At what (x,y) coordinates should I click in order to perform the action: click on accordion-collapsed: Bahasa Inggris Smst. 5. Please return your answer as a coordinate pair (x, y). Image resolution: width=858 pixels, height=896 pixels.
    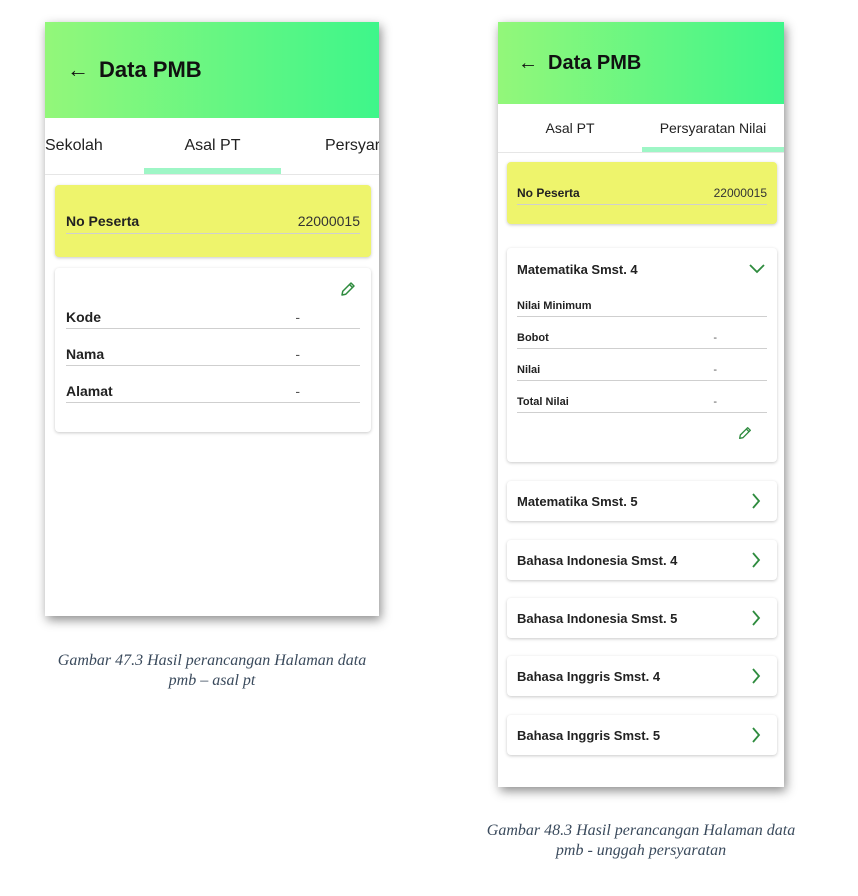
    Looking at the image, I should click on (642, 735).